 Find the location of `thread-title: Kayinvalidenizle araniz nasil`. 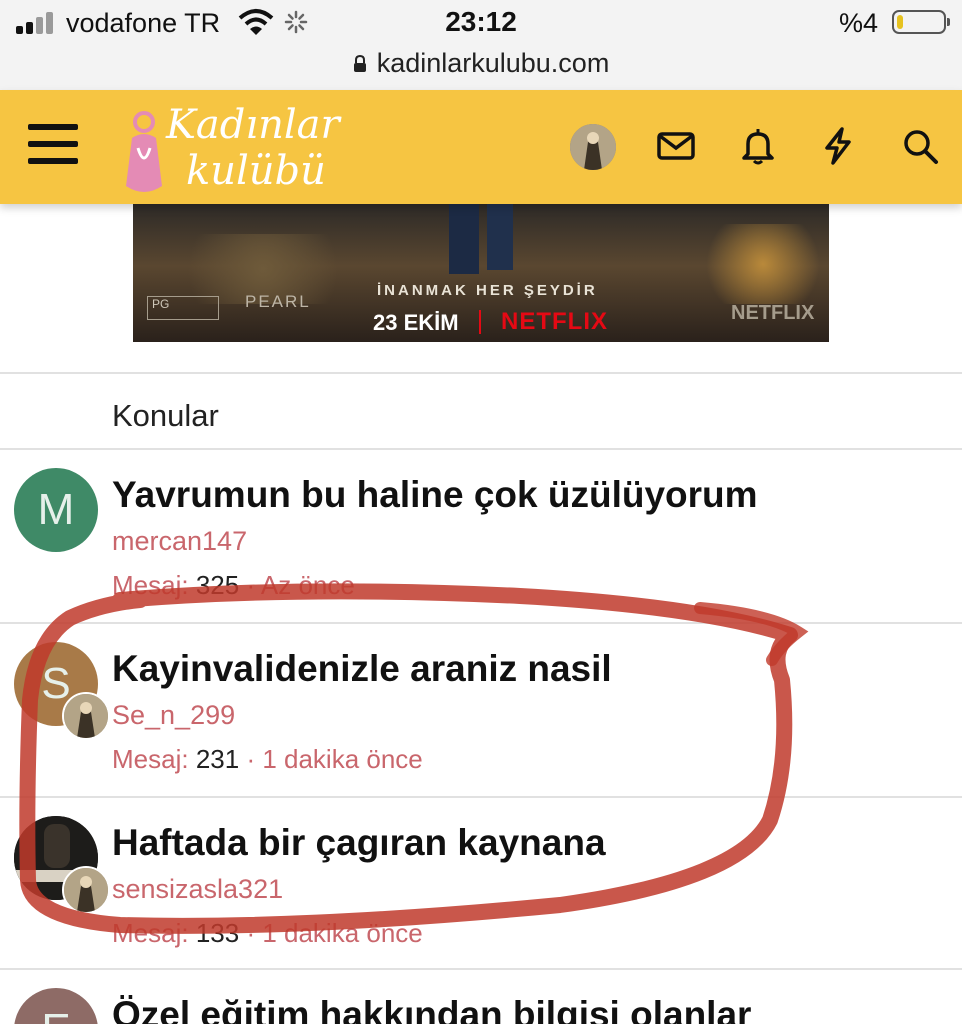

thread-title: Kayinvalidenizle araniz nasil is located at coordinates (362, 669).